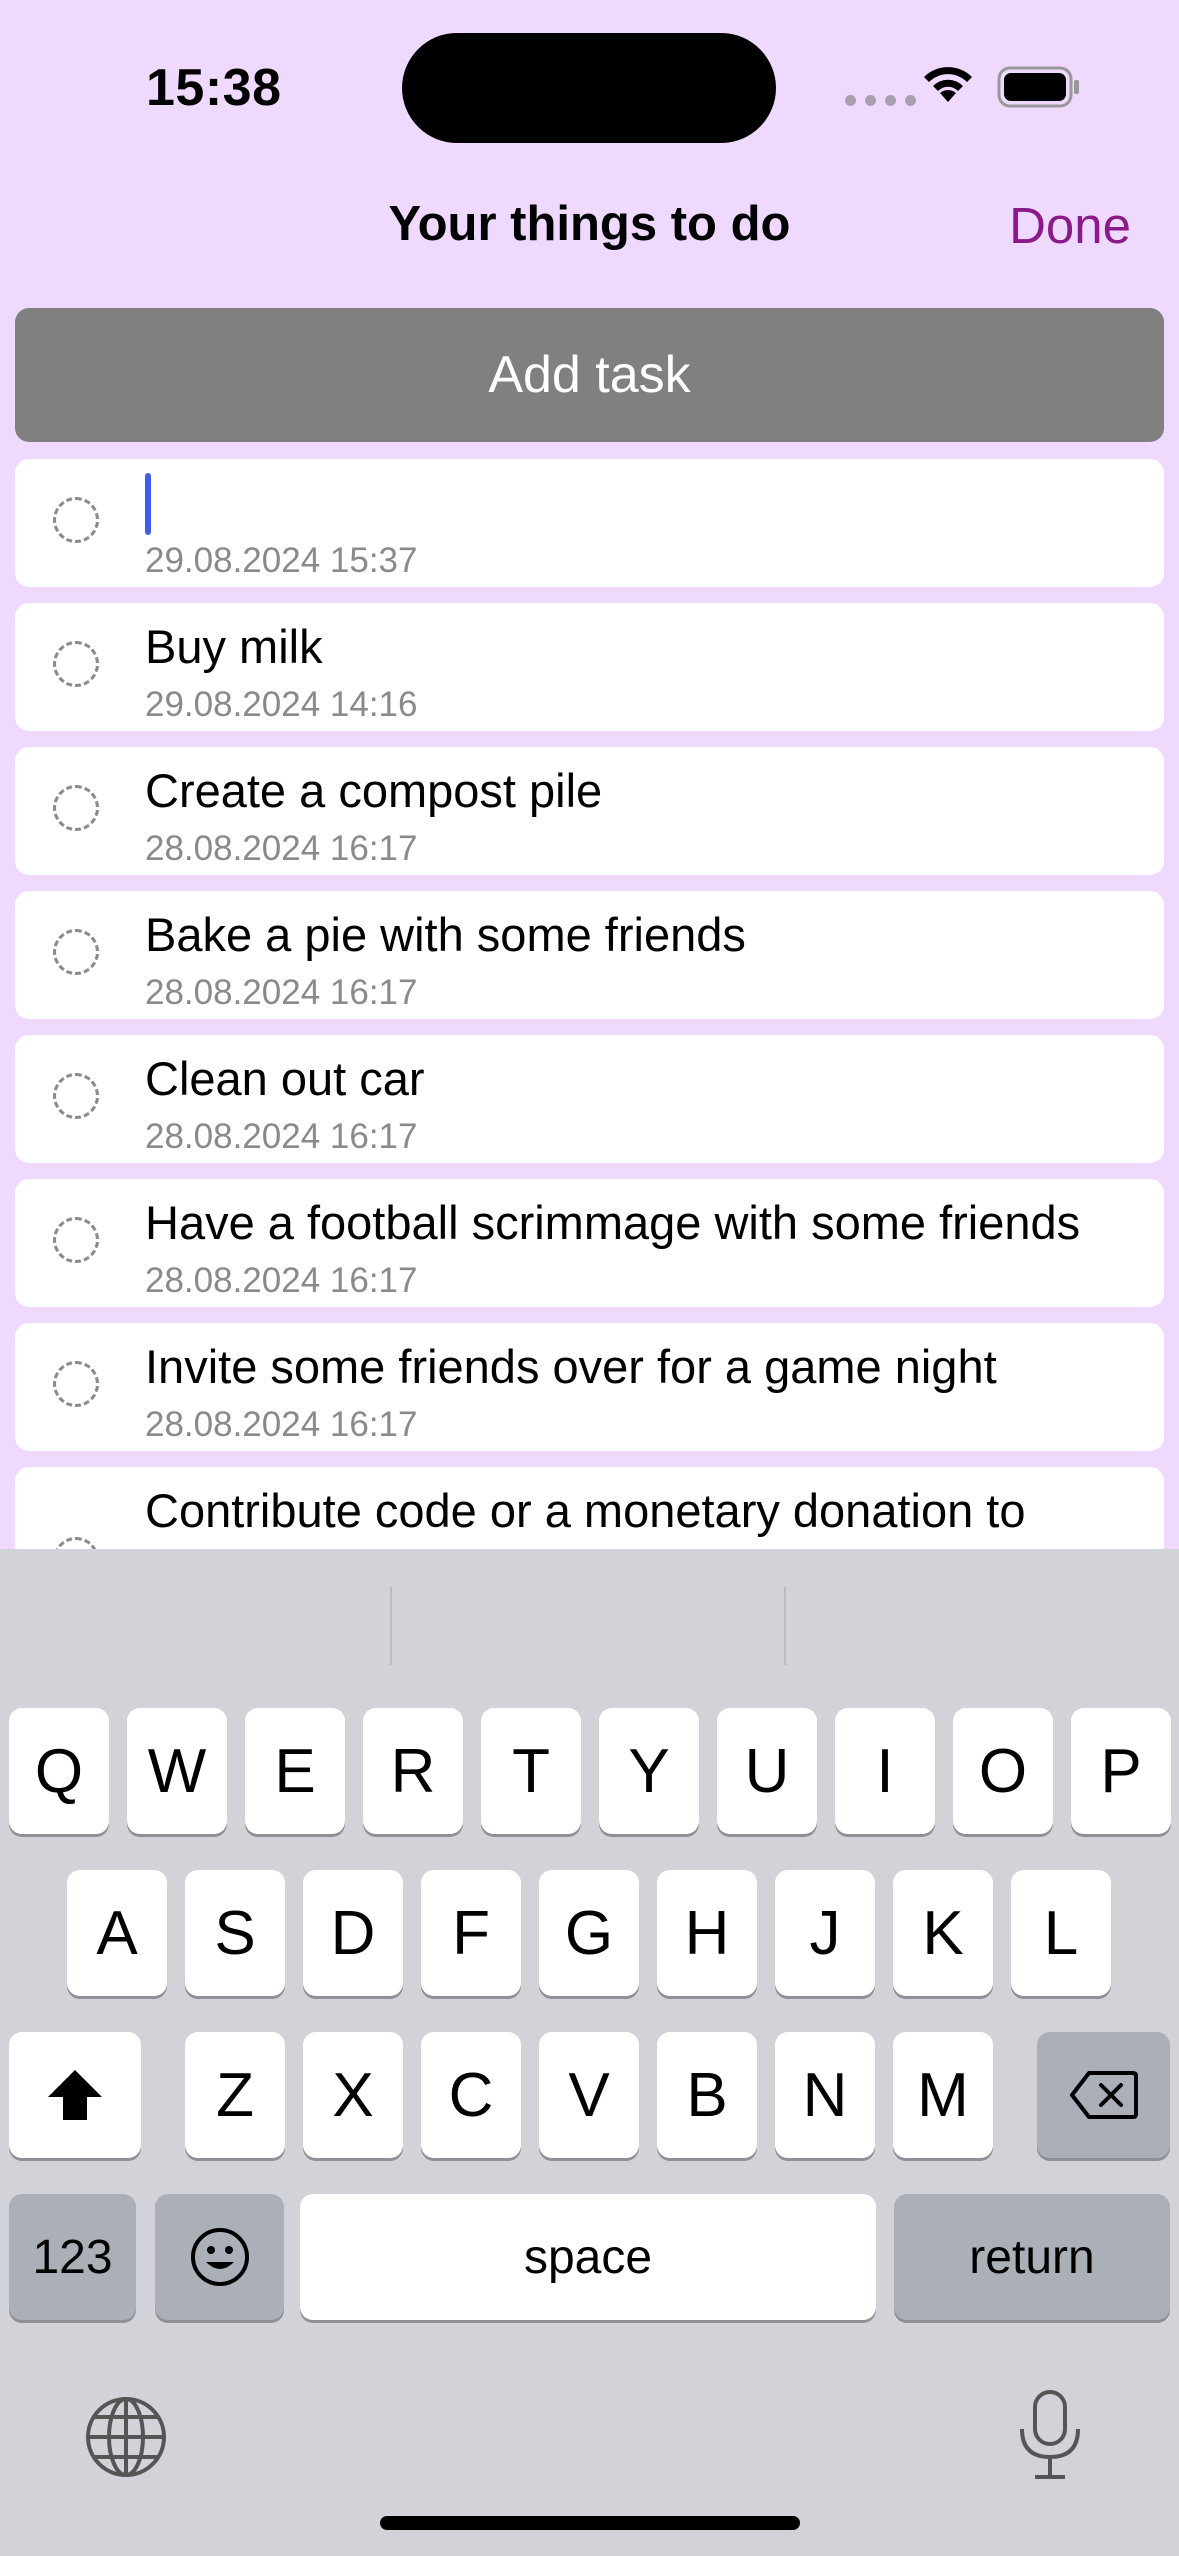 Image resolution: width=1179 pixels, height=2556 pixels. What do you see at coordinates (235, 2095) in the screenshot?
I see `key-z: Z` at bounding box center [235, 2095].